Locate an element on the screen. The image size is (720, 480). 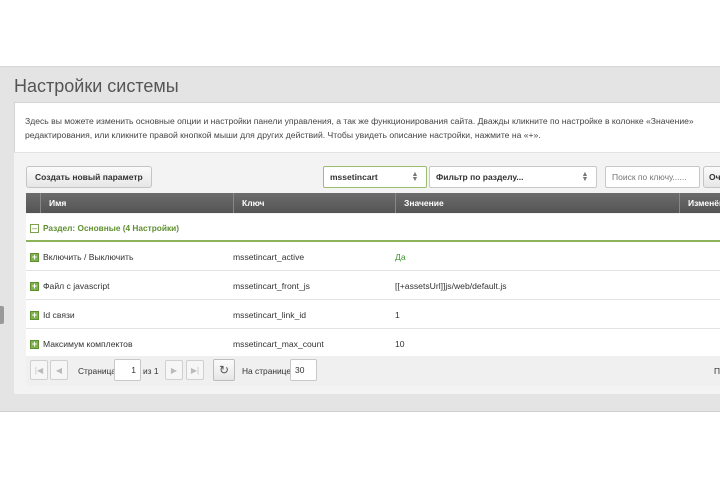
page-title: Настройки системы is located at coordinates (96, 86).